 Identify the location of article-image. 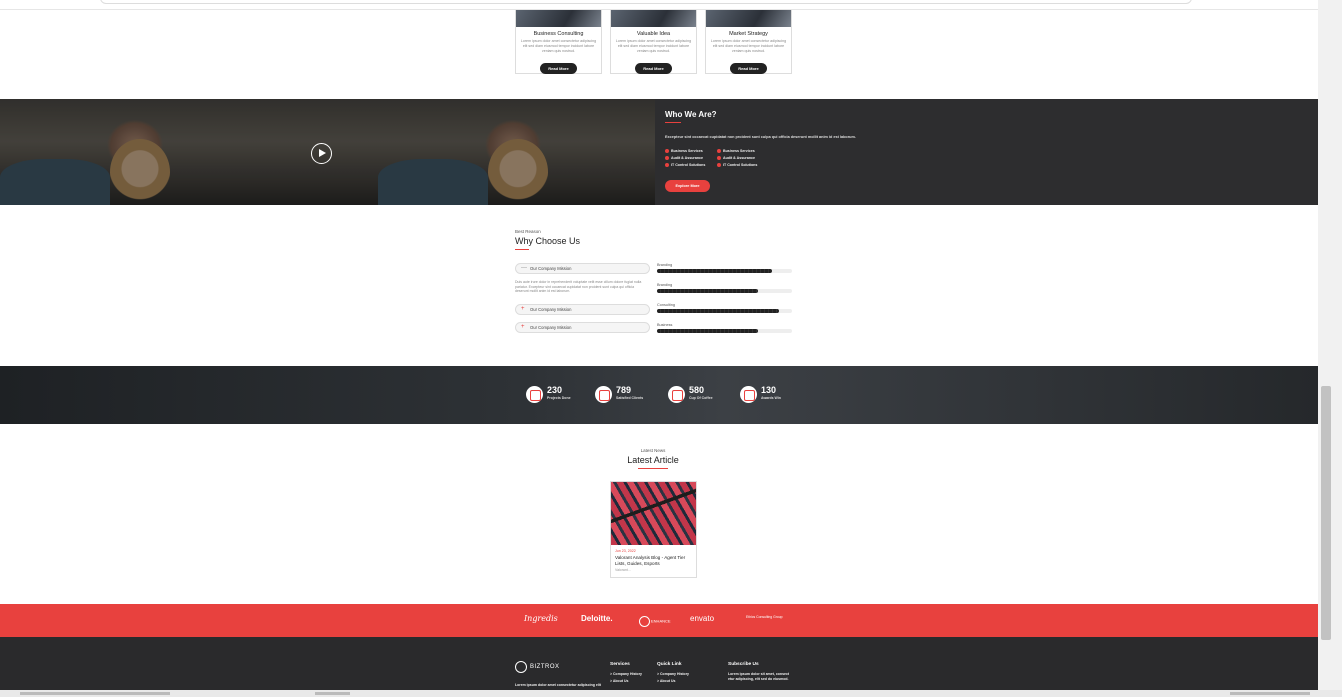
(653, 513).